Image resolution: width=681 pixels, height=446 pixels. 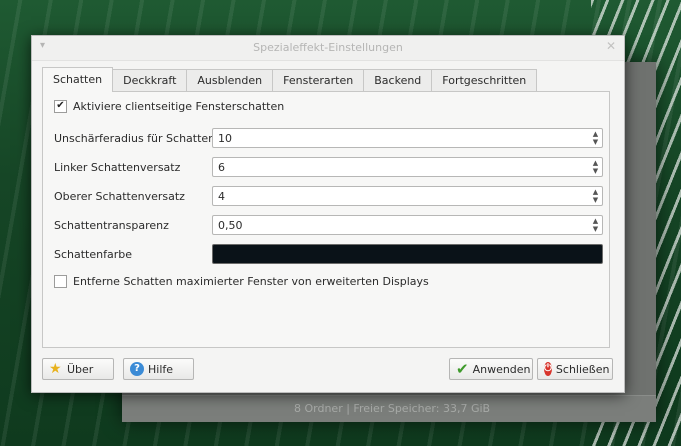 I want to click on tab-backend: Backend, so click(x=398, y=80).